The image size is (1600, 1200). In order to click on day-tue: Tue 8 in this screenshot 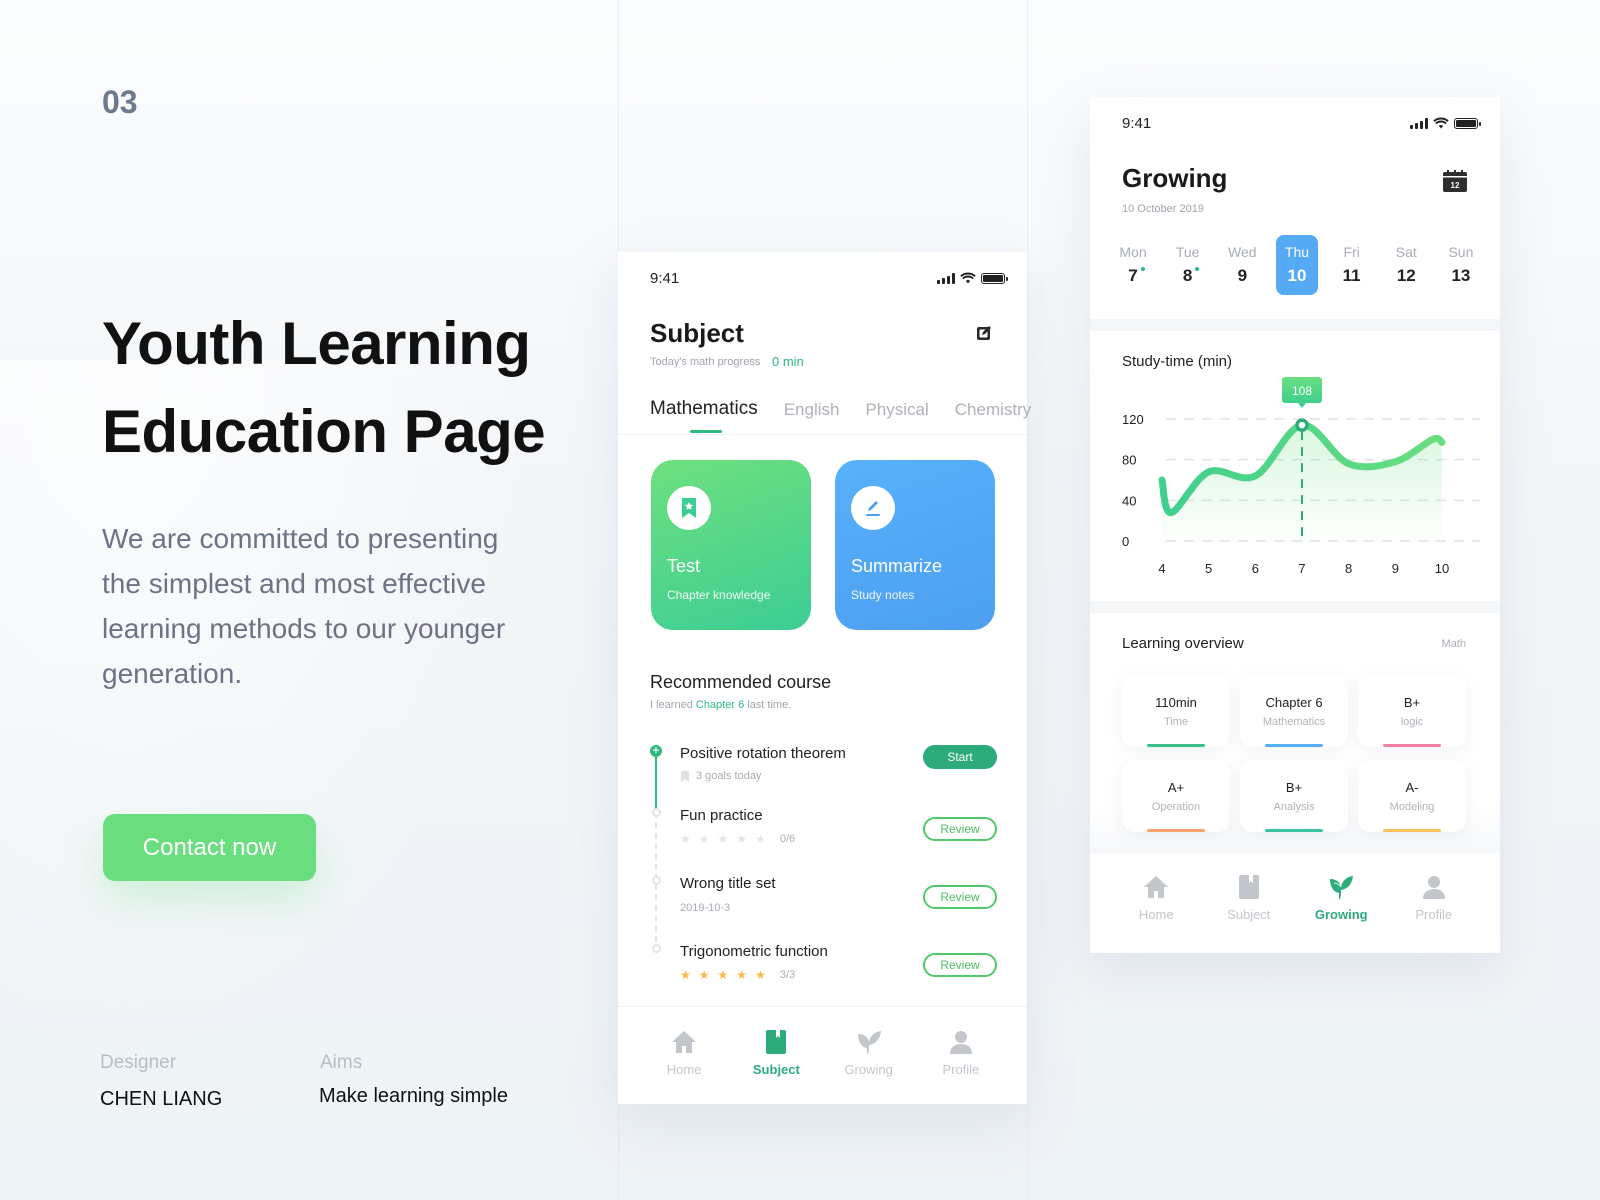, I will do `click(1188, 265)`.